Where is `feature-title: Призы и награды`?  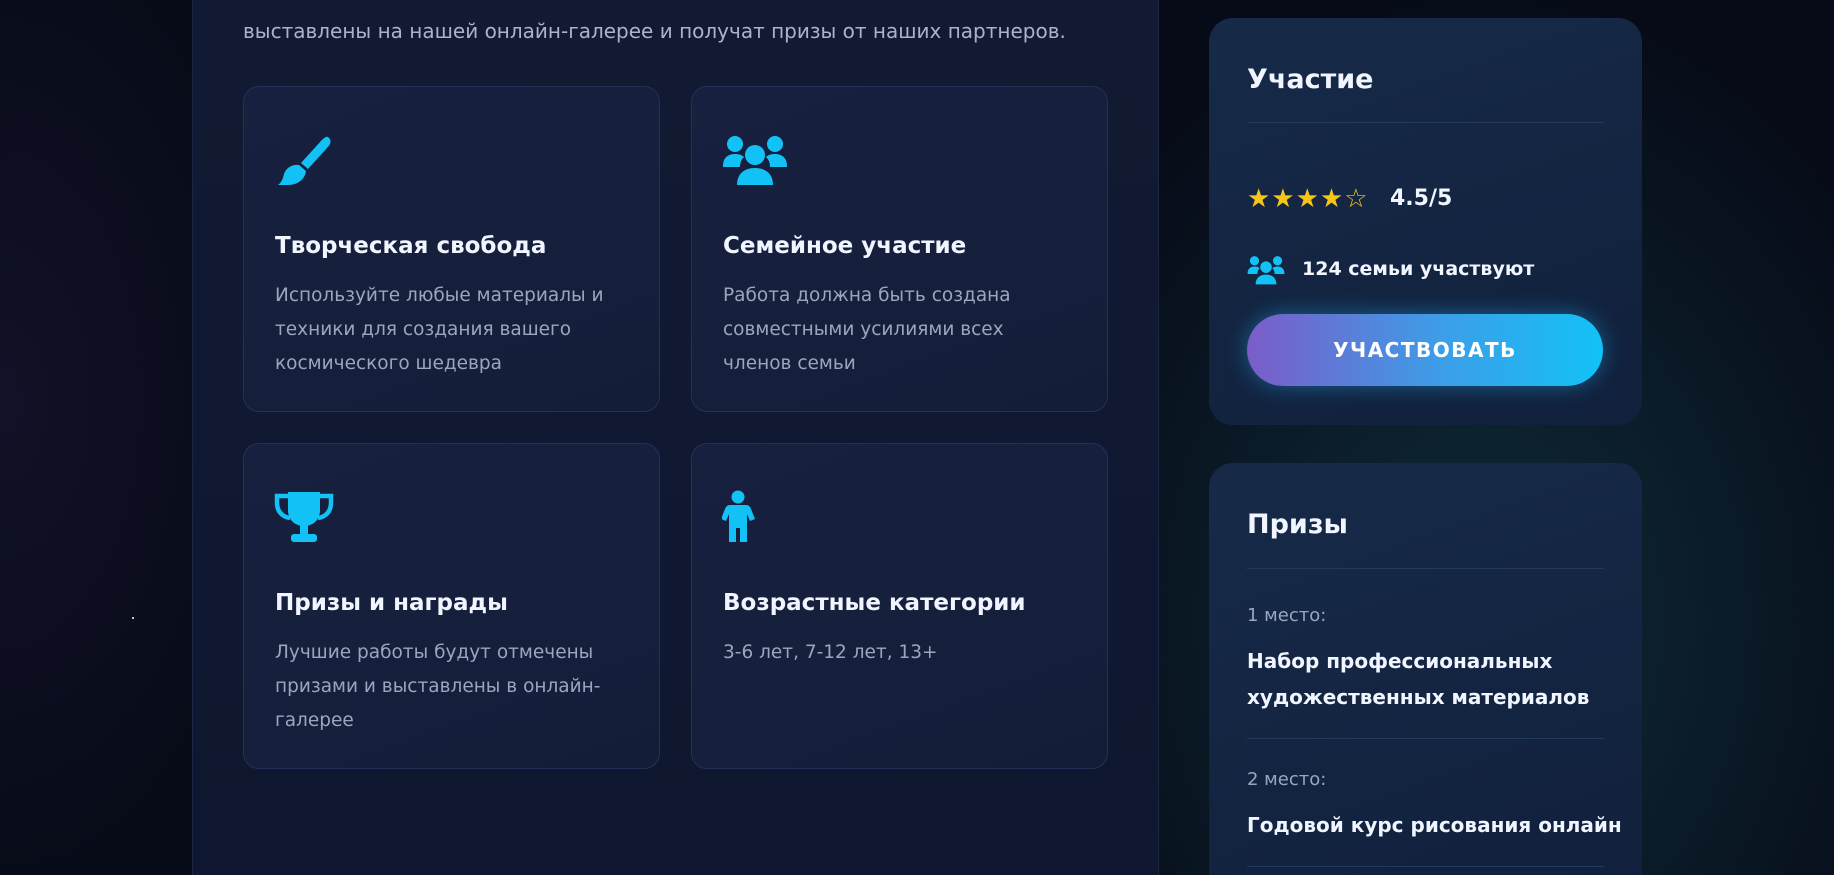 feature-title: Призы и награды is located at coordinates (391, 603).